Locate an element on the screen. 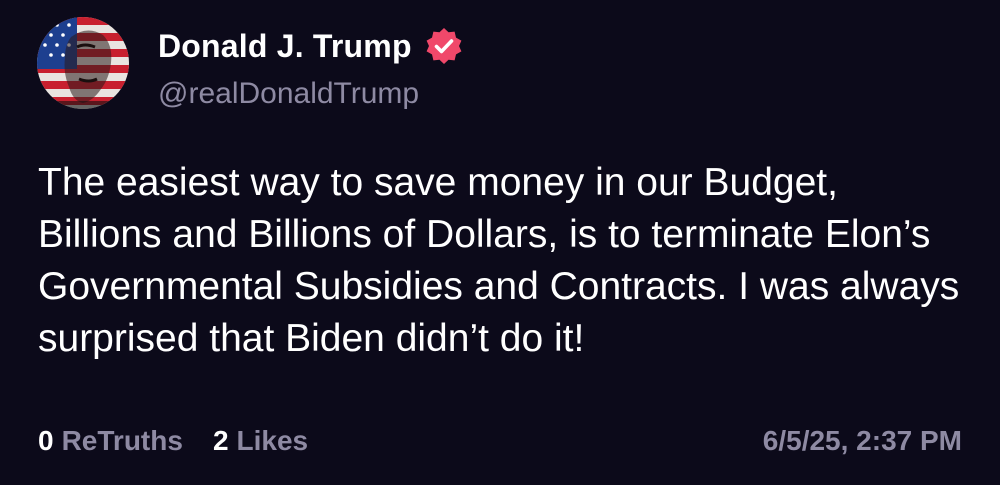  avatar-flag-portrait-icon is located at coordinates (83, 63).